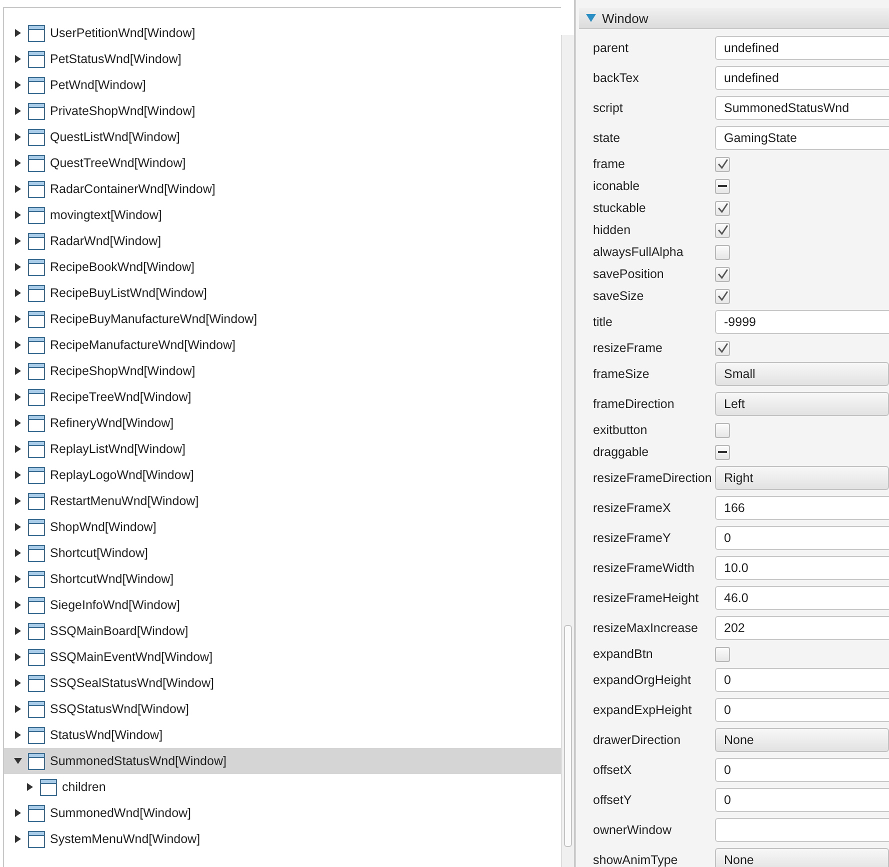 The image size is (889, 867). Describe the element at coordinates (282, 85) in the screenshot. I see `tree-item: PetWnd[Window]` at that location.